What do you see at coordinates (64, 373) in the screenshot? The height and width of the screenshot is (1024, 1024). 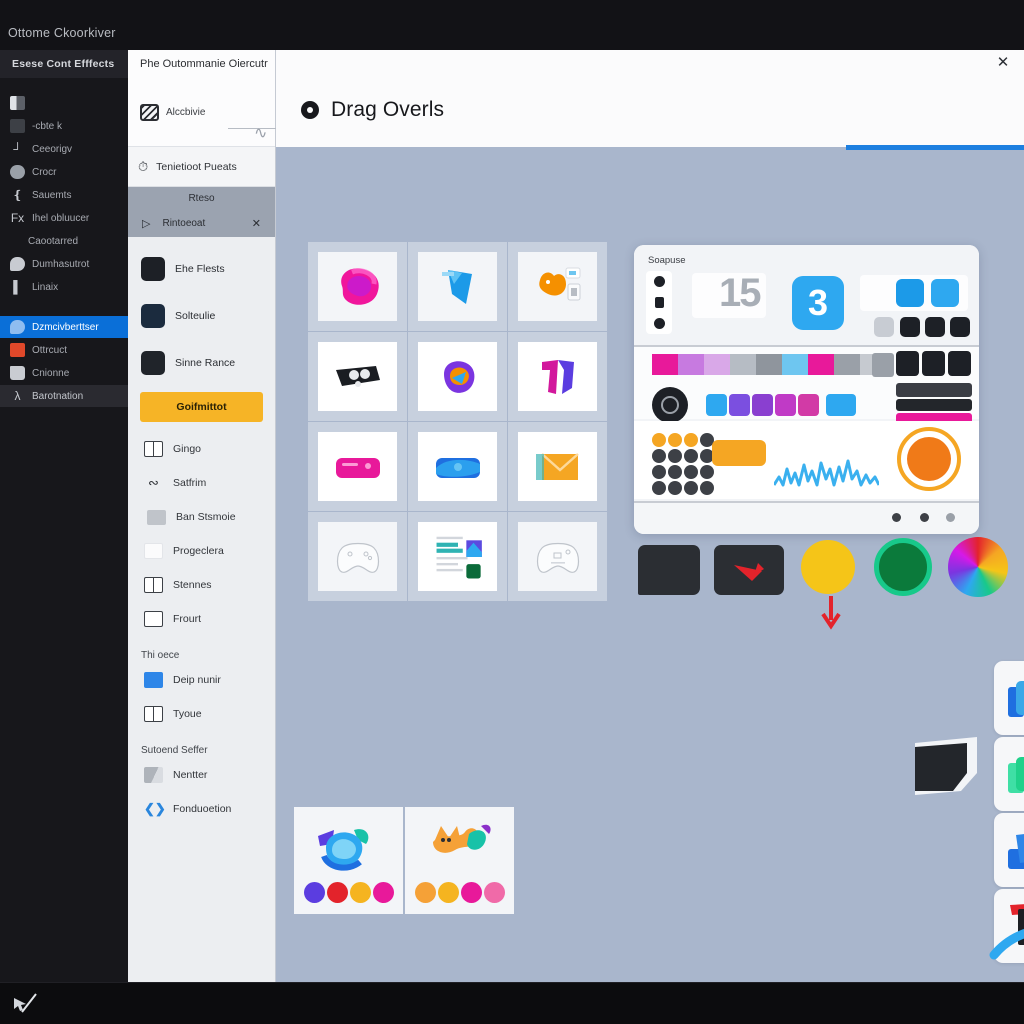 I see `sidebar-item-11: Cnionne` at bounding box center [64, 373].